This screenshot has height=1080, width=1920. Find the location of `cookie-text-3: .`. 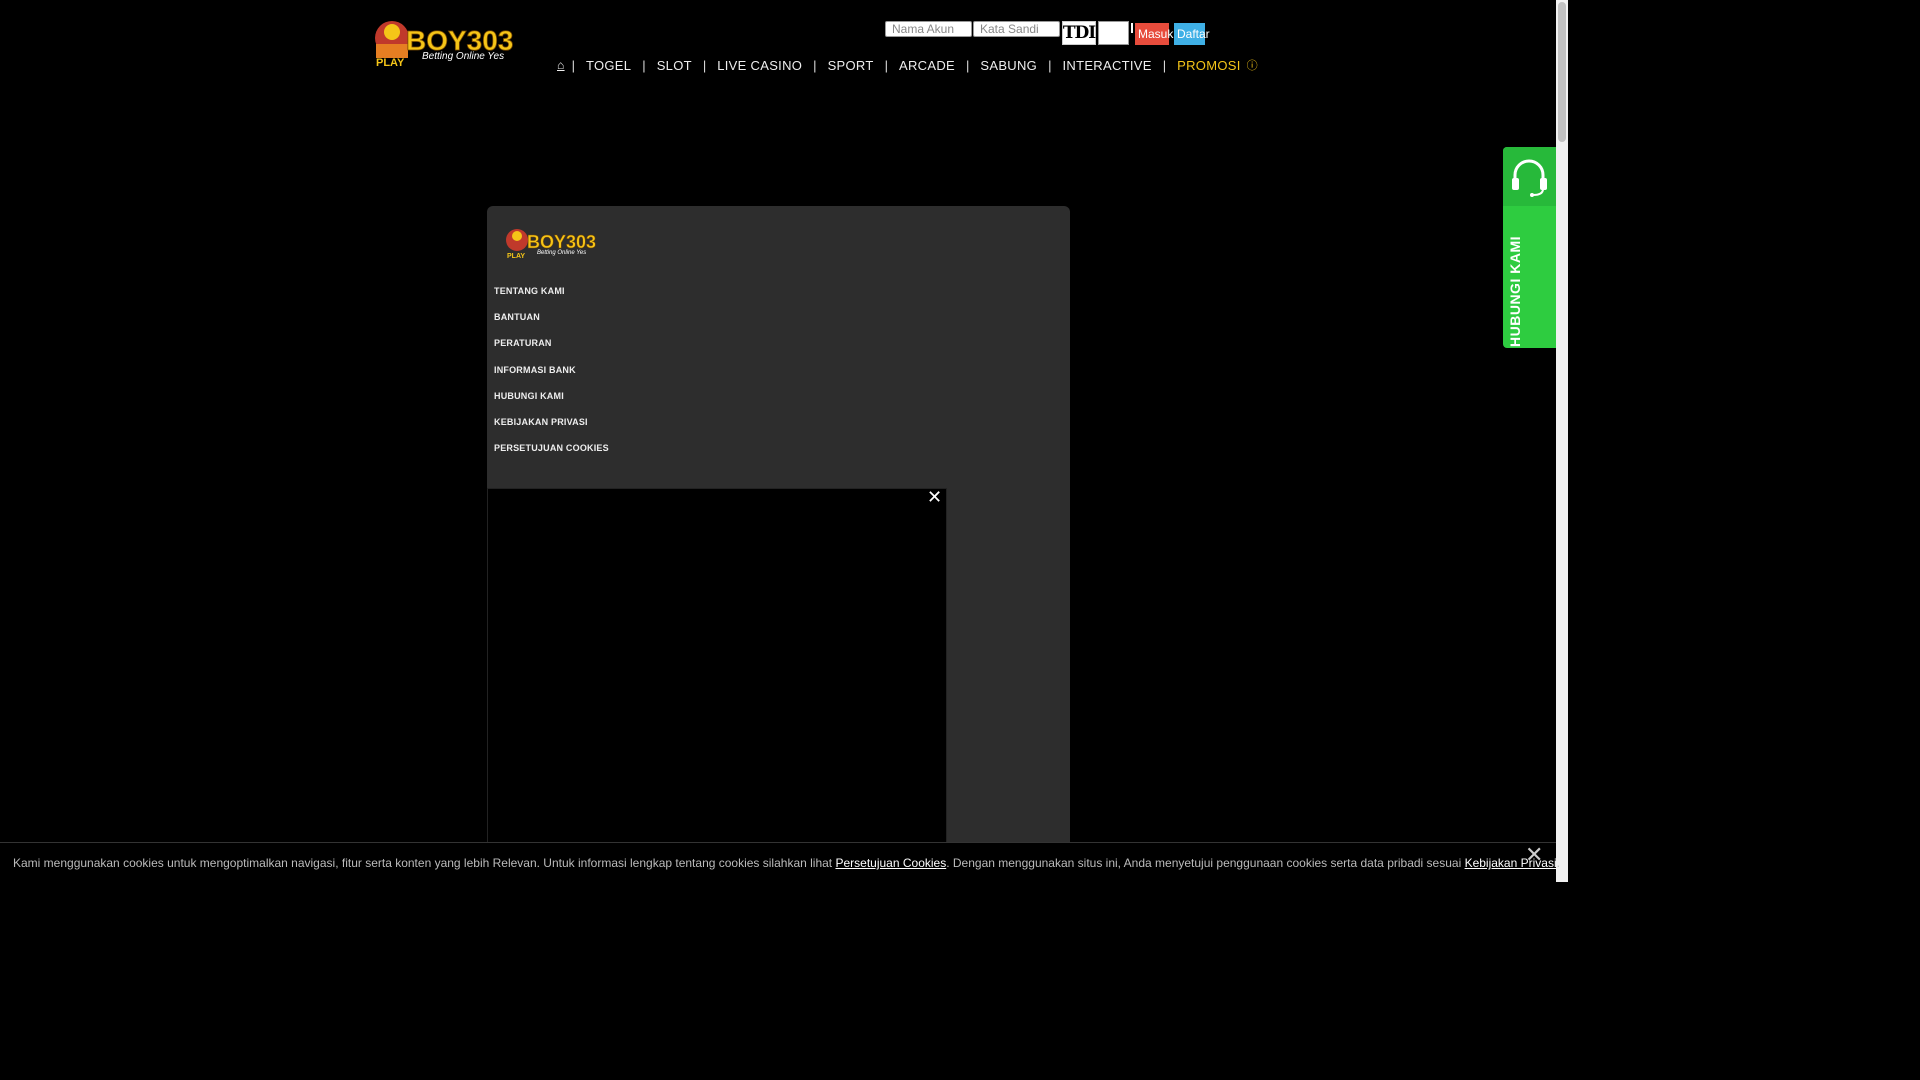

cookie-text-3: . is located at coordinates (1558, 863).